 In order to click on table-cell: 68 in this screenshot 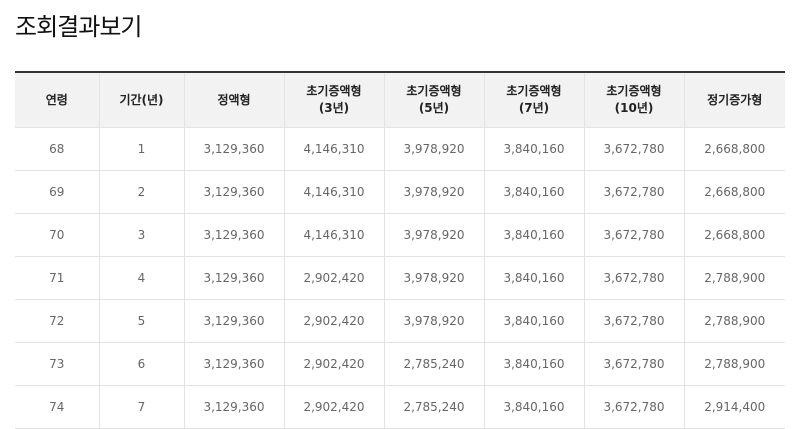, I will do `click(57, 149)`.